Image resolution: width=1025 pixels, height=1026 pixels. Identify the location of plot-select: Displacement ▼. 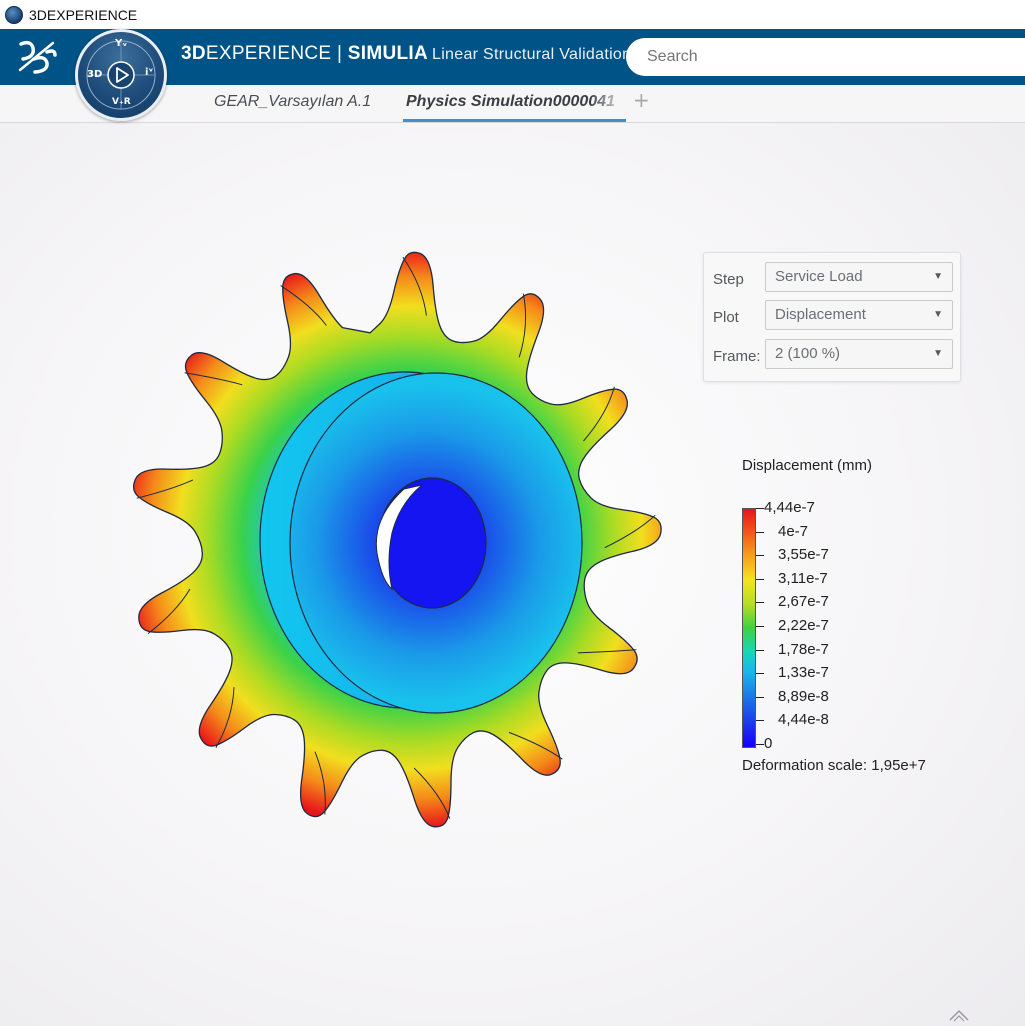
(859, 315).